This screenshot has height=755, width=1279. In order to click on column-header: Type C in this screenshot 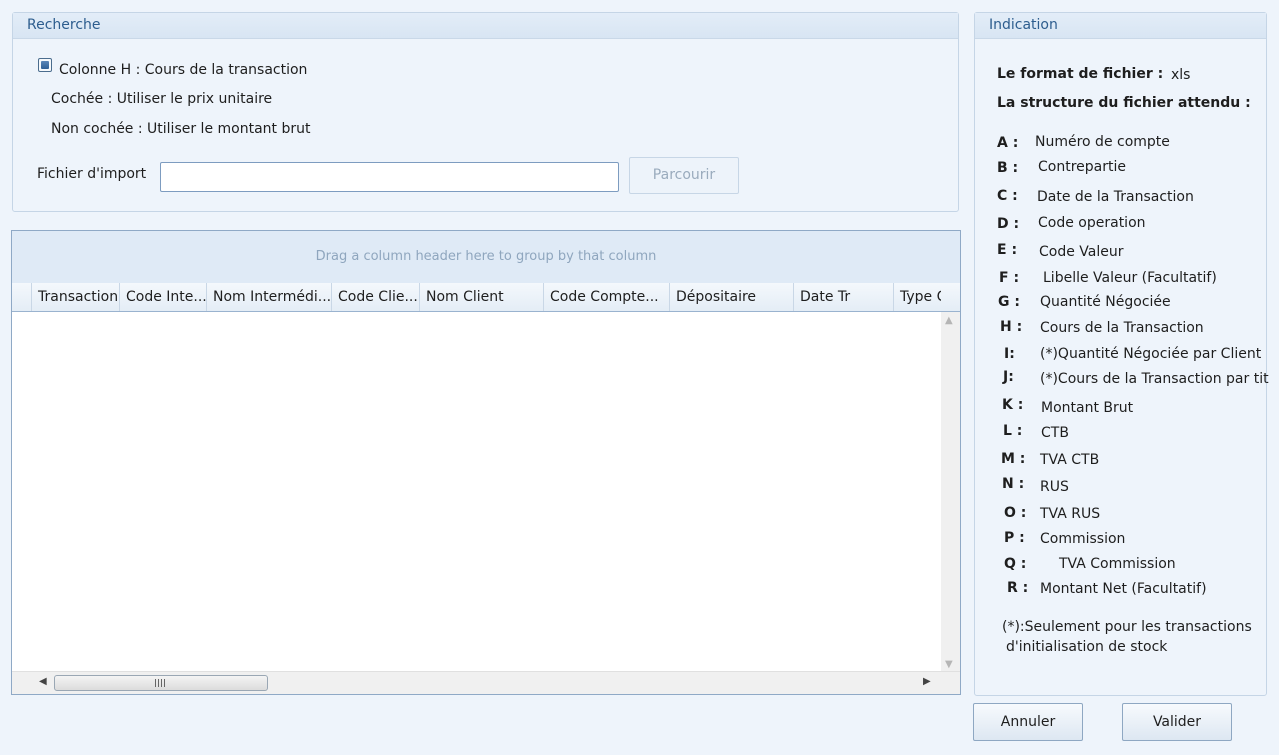, I will do `click(917, 297)`.